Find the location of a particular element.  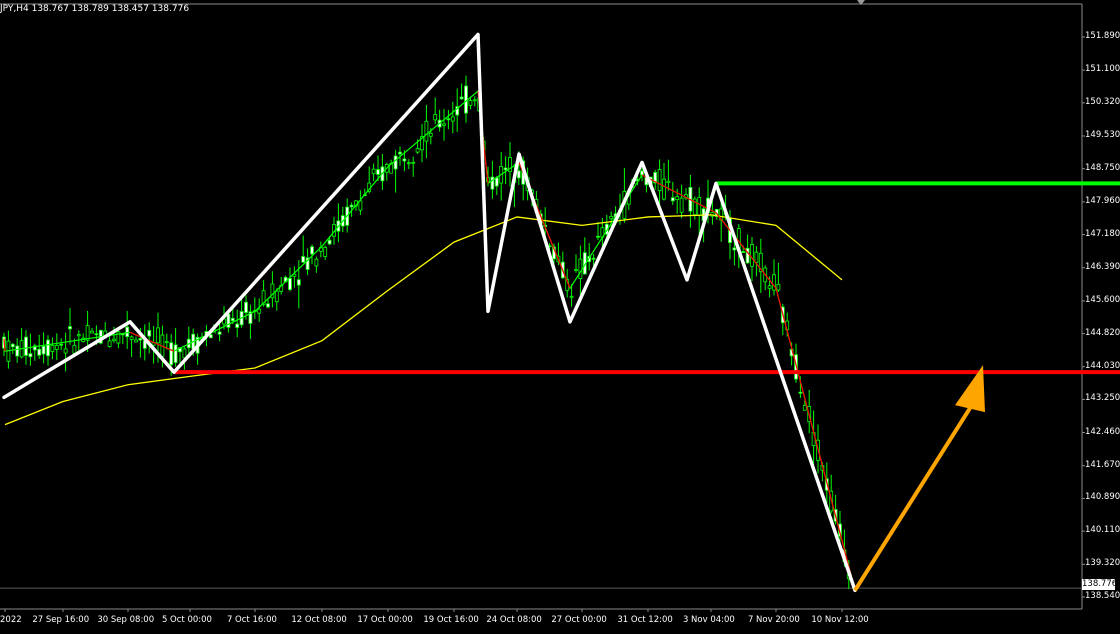

y-tick-label: 138.540 is located at coordinates (1102, 596).